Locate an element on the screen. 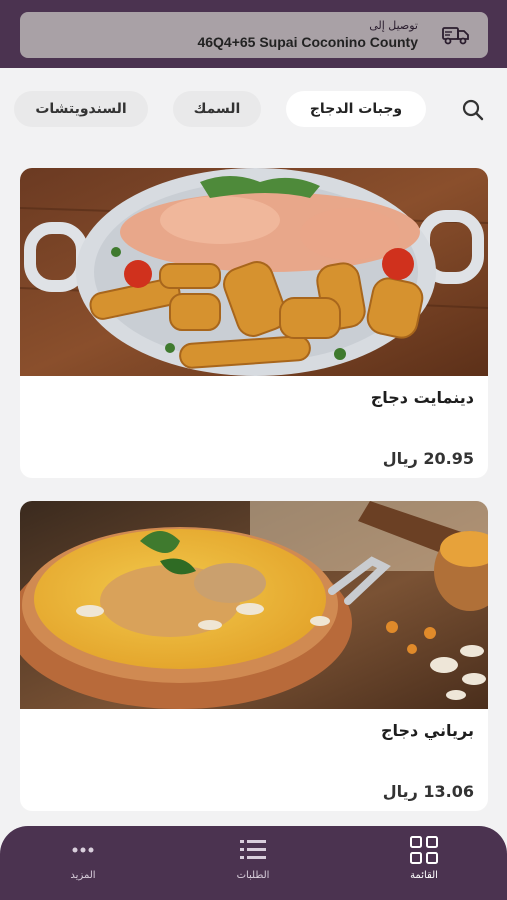 The height and width of the screenshot is (900, 507). header: توصيل إلى 46Q4+65 Supai Coconino County is located at coordinates (253, 34).